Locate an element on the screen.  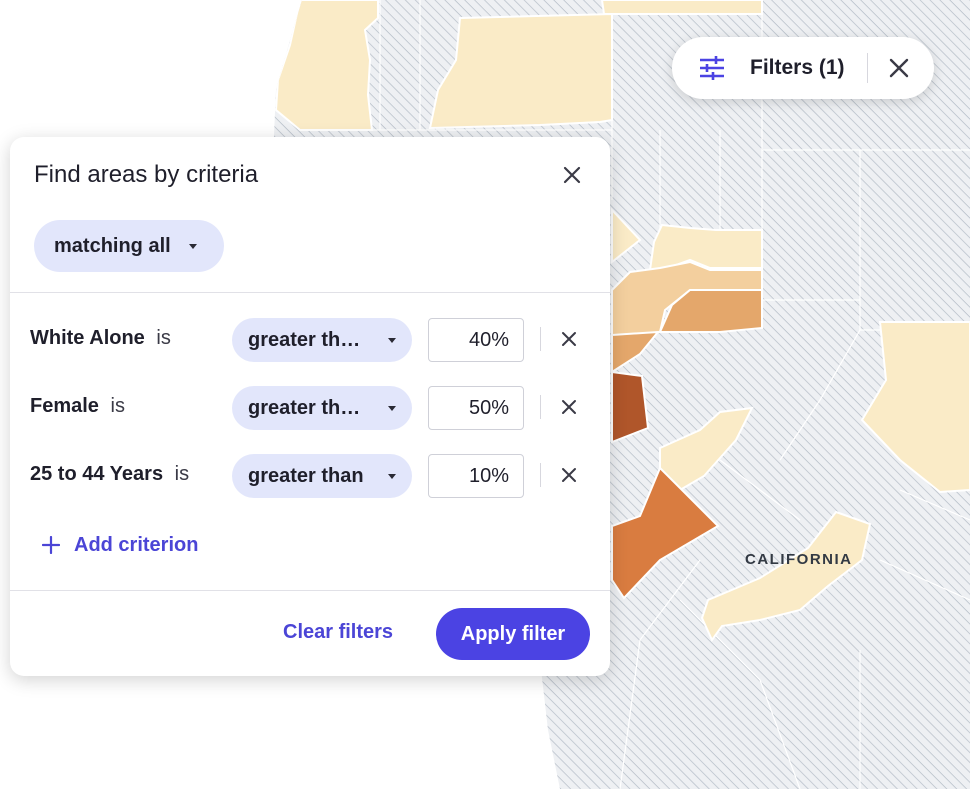
criterion-field: 25 to 44 Years is located at coordinates (97, 474).